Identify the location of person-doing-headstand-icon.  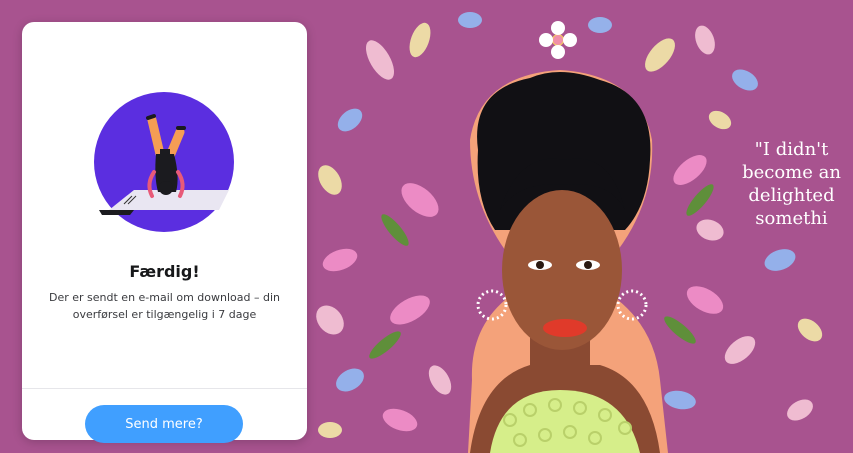
(164, 162).